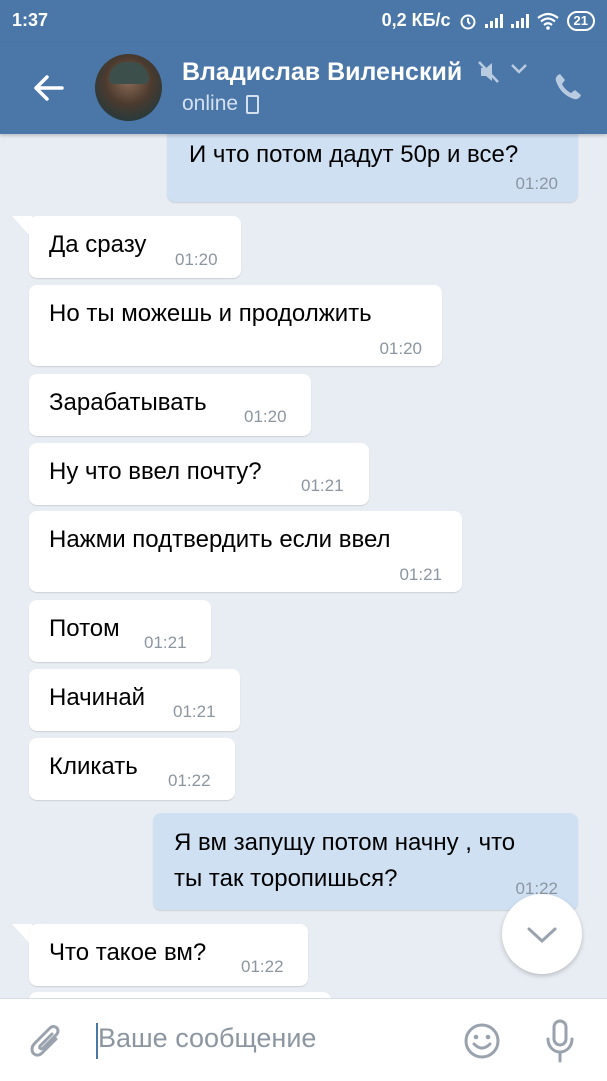  I want to click on smile-icon, so click(482, 1041).